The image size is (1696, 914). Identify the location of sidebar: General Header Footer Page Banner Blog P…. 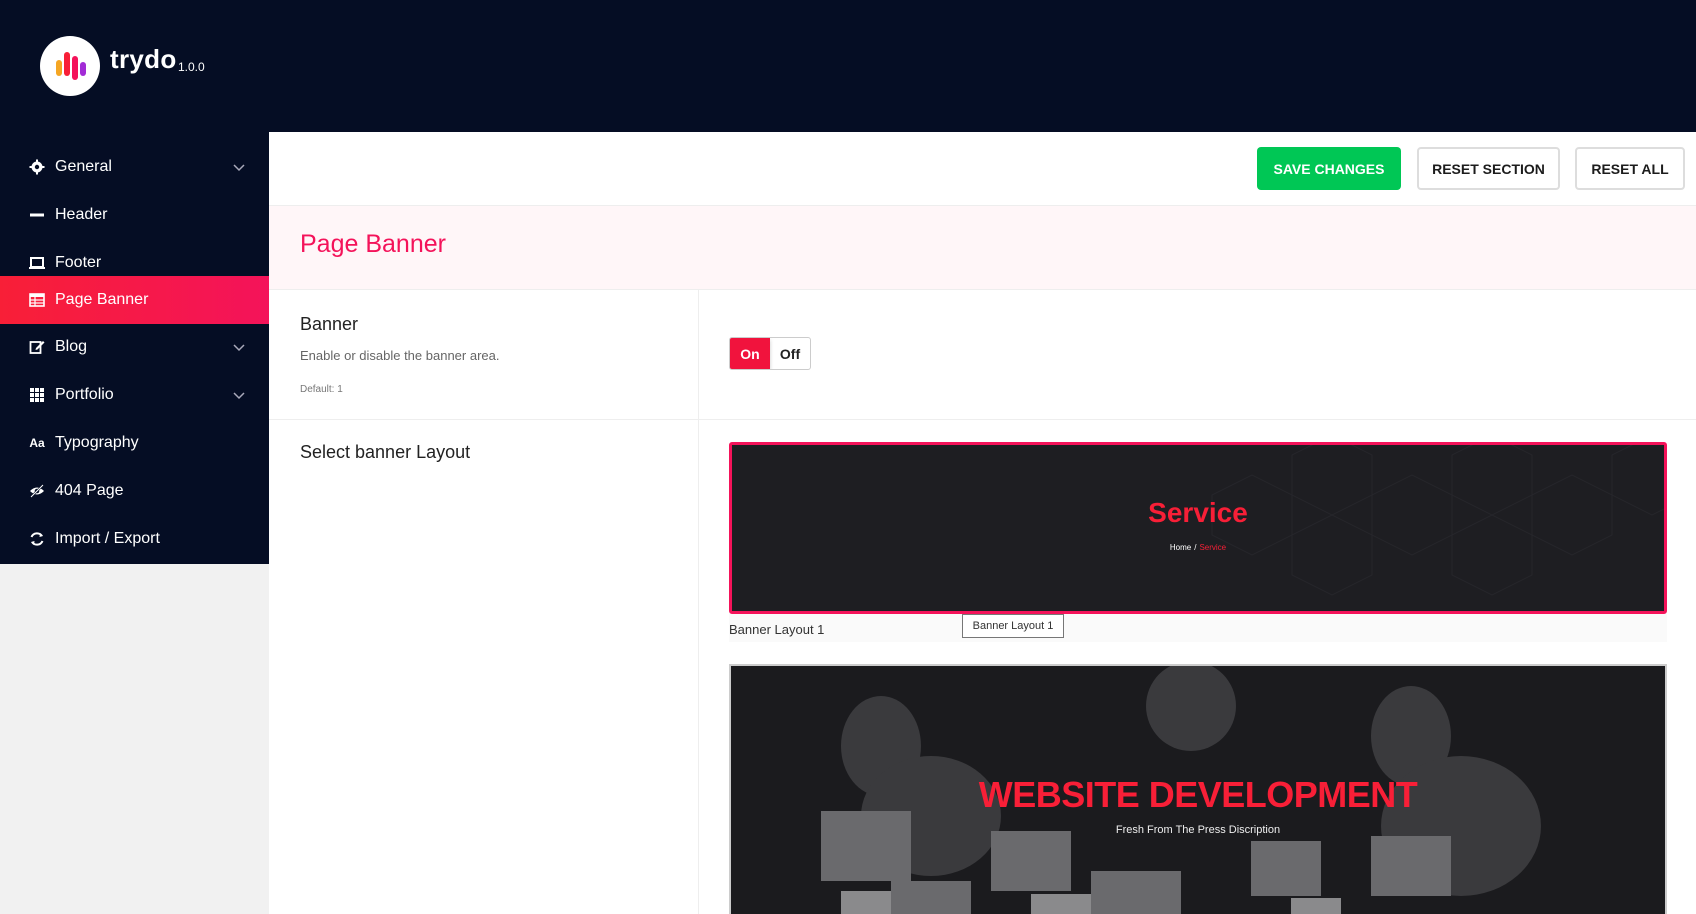
(134, 348).